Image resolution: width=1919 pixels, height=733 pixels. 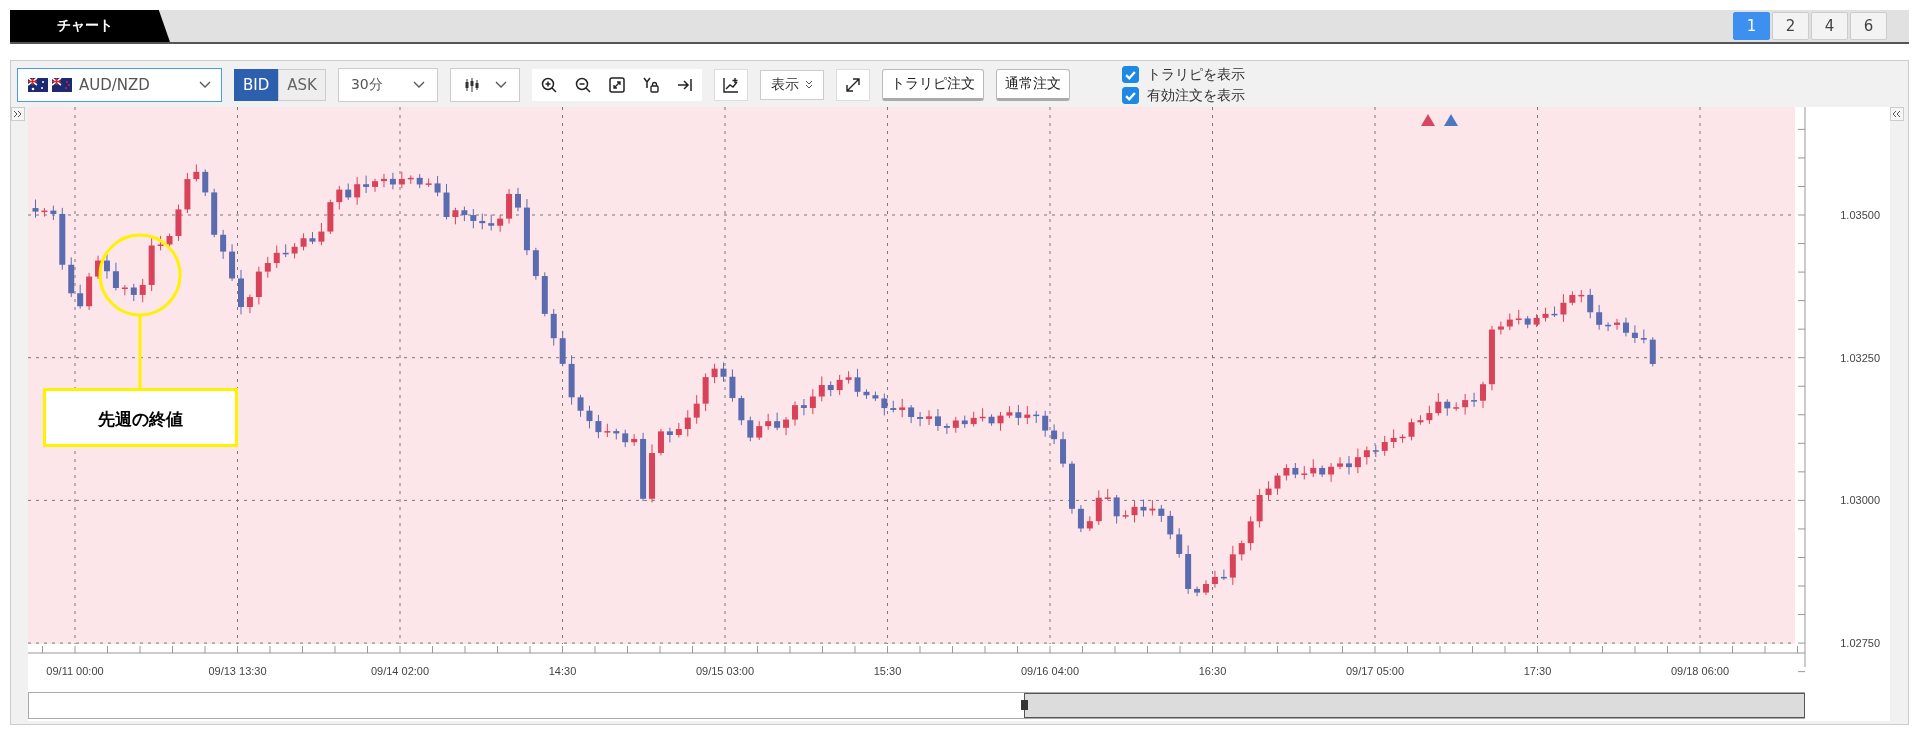 What do you see at coordinates (1700, 671) in the screenshot?
I see `time-label: 09/18 06:00` at bounding box center [1700, 671].